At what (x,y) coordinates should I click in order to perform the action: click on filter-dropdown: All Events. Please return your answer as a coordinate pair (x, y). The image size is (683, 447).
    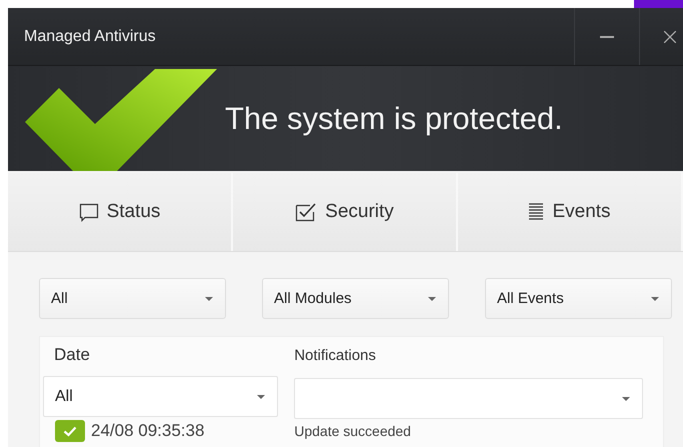
    Looking at the image, I should click on (578, 298).